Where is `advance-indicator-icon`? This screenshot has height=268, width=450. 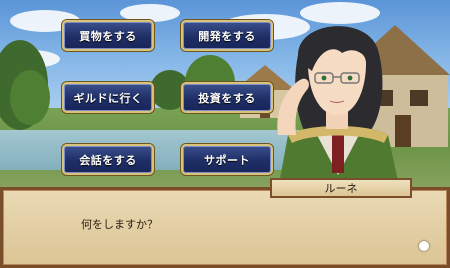 advance-indicator-icon is located at coordinates (424, 246).